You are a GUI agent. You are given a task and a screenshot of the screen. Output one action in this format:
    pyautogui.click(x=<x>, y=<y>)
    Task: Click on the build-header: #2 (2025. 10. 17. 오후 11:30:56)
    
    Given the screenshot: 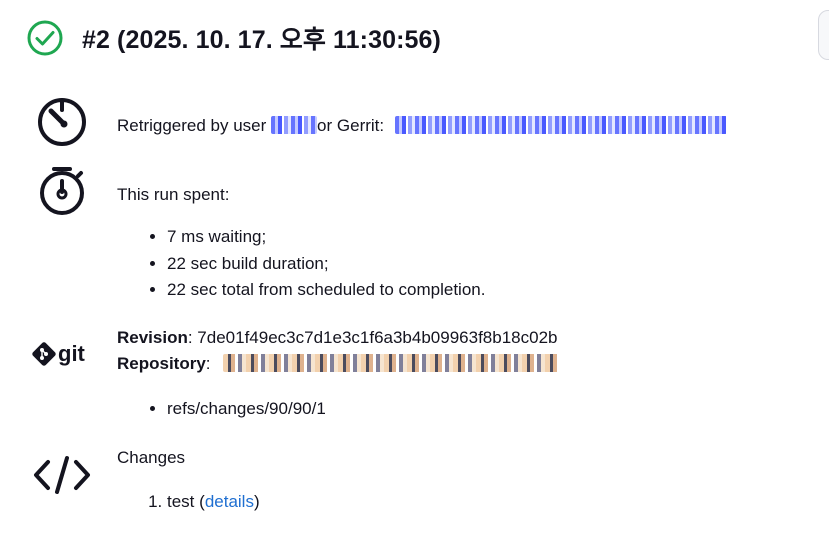 What is the action you would take?
    pyautogui.click(x=233, y=38)
    